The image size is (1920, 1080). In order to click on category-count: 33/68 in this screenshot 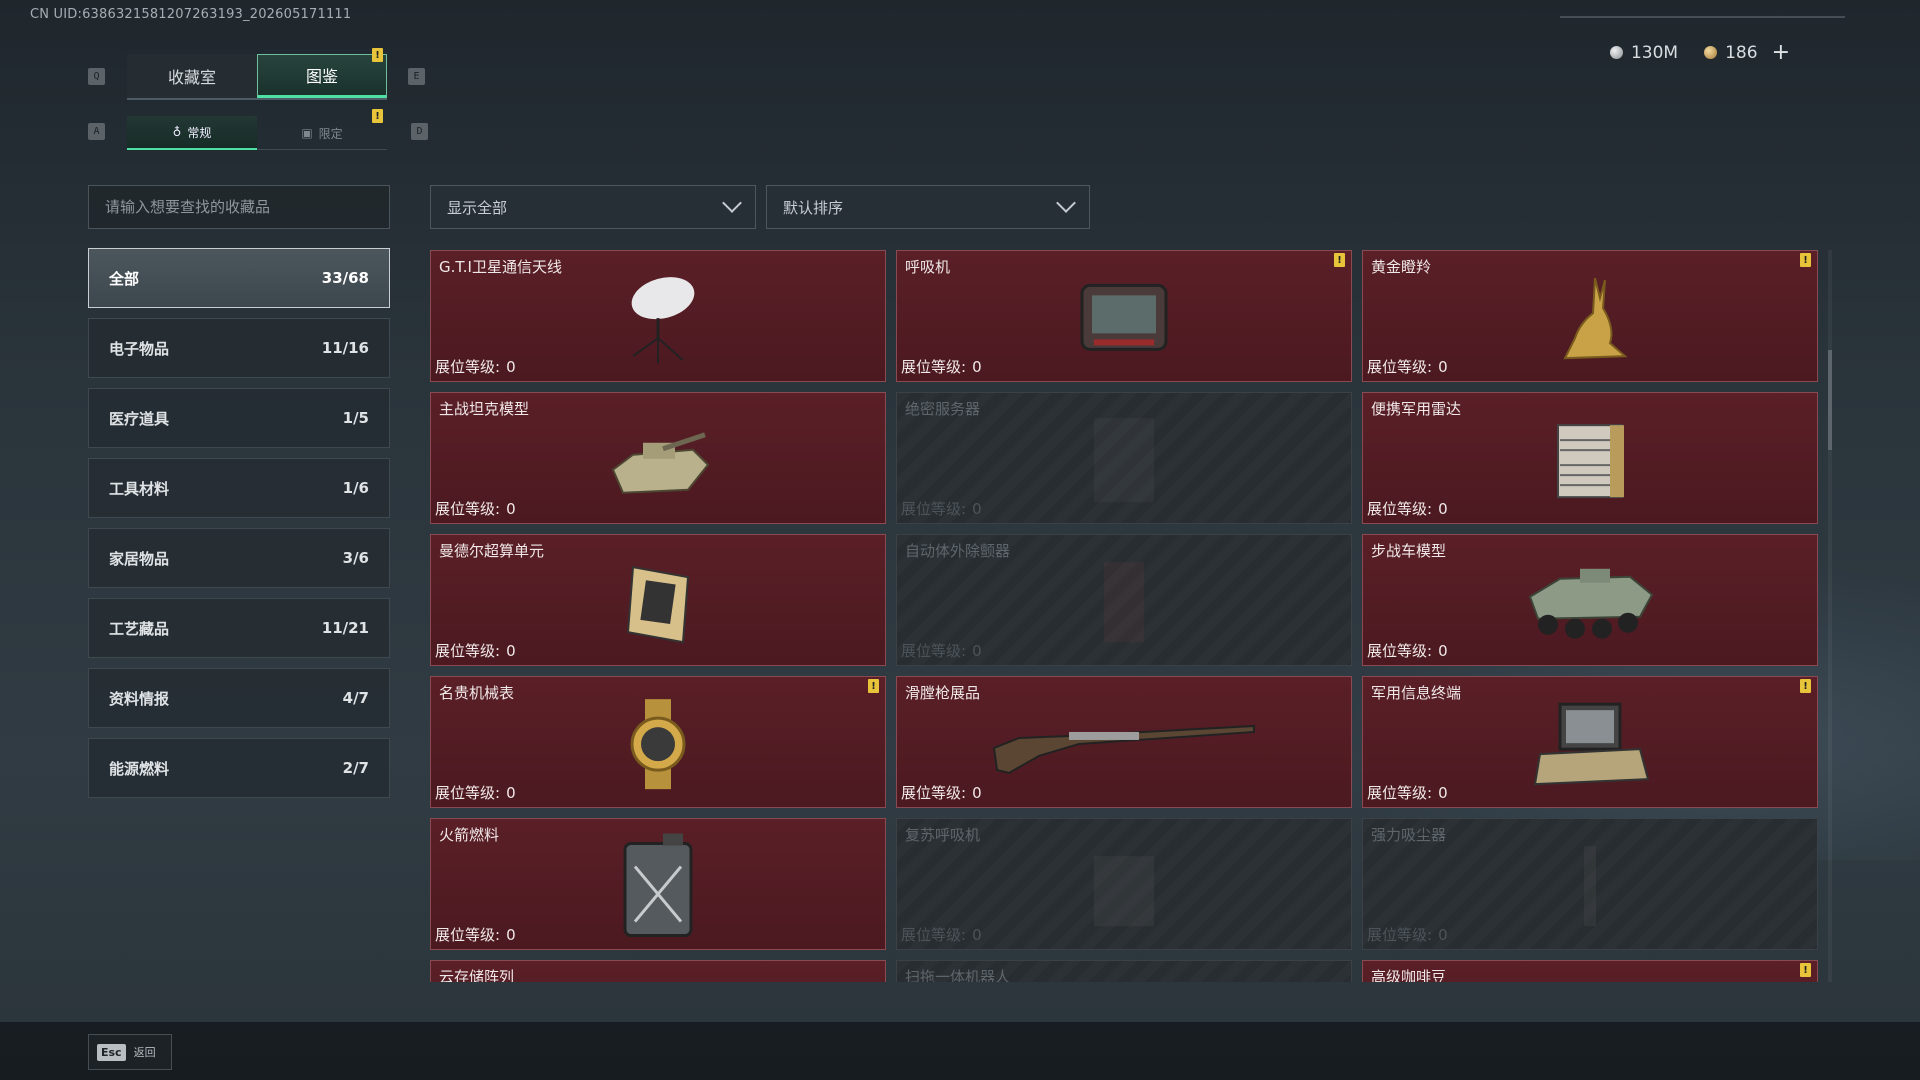, I will do `click(345, 278)`.